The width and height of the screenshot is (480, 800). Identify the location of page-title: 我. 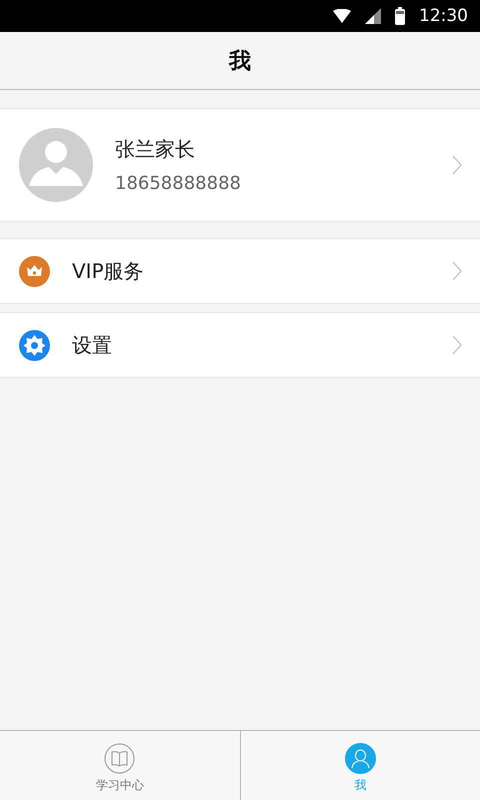
(240, 62).